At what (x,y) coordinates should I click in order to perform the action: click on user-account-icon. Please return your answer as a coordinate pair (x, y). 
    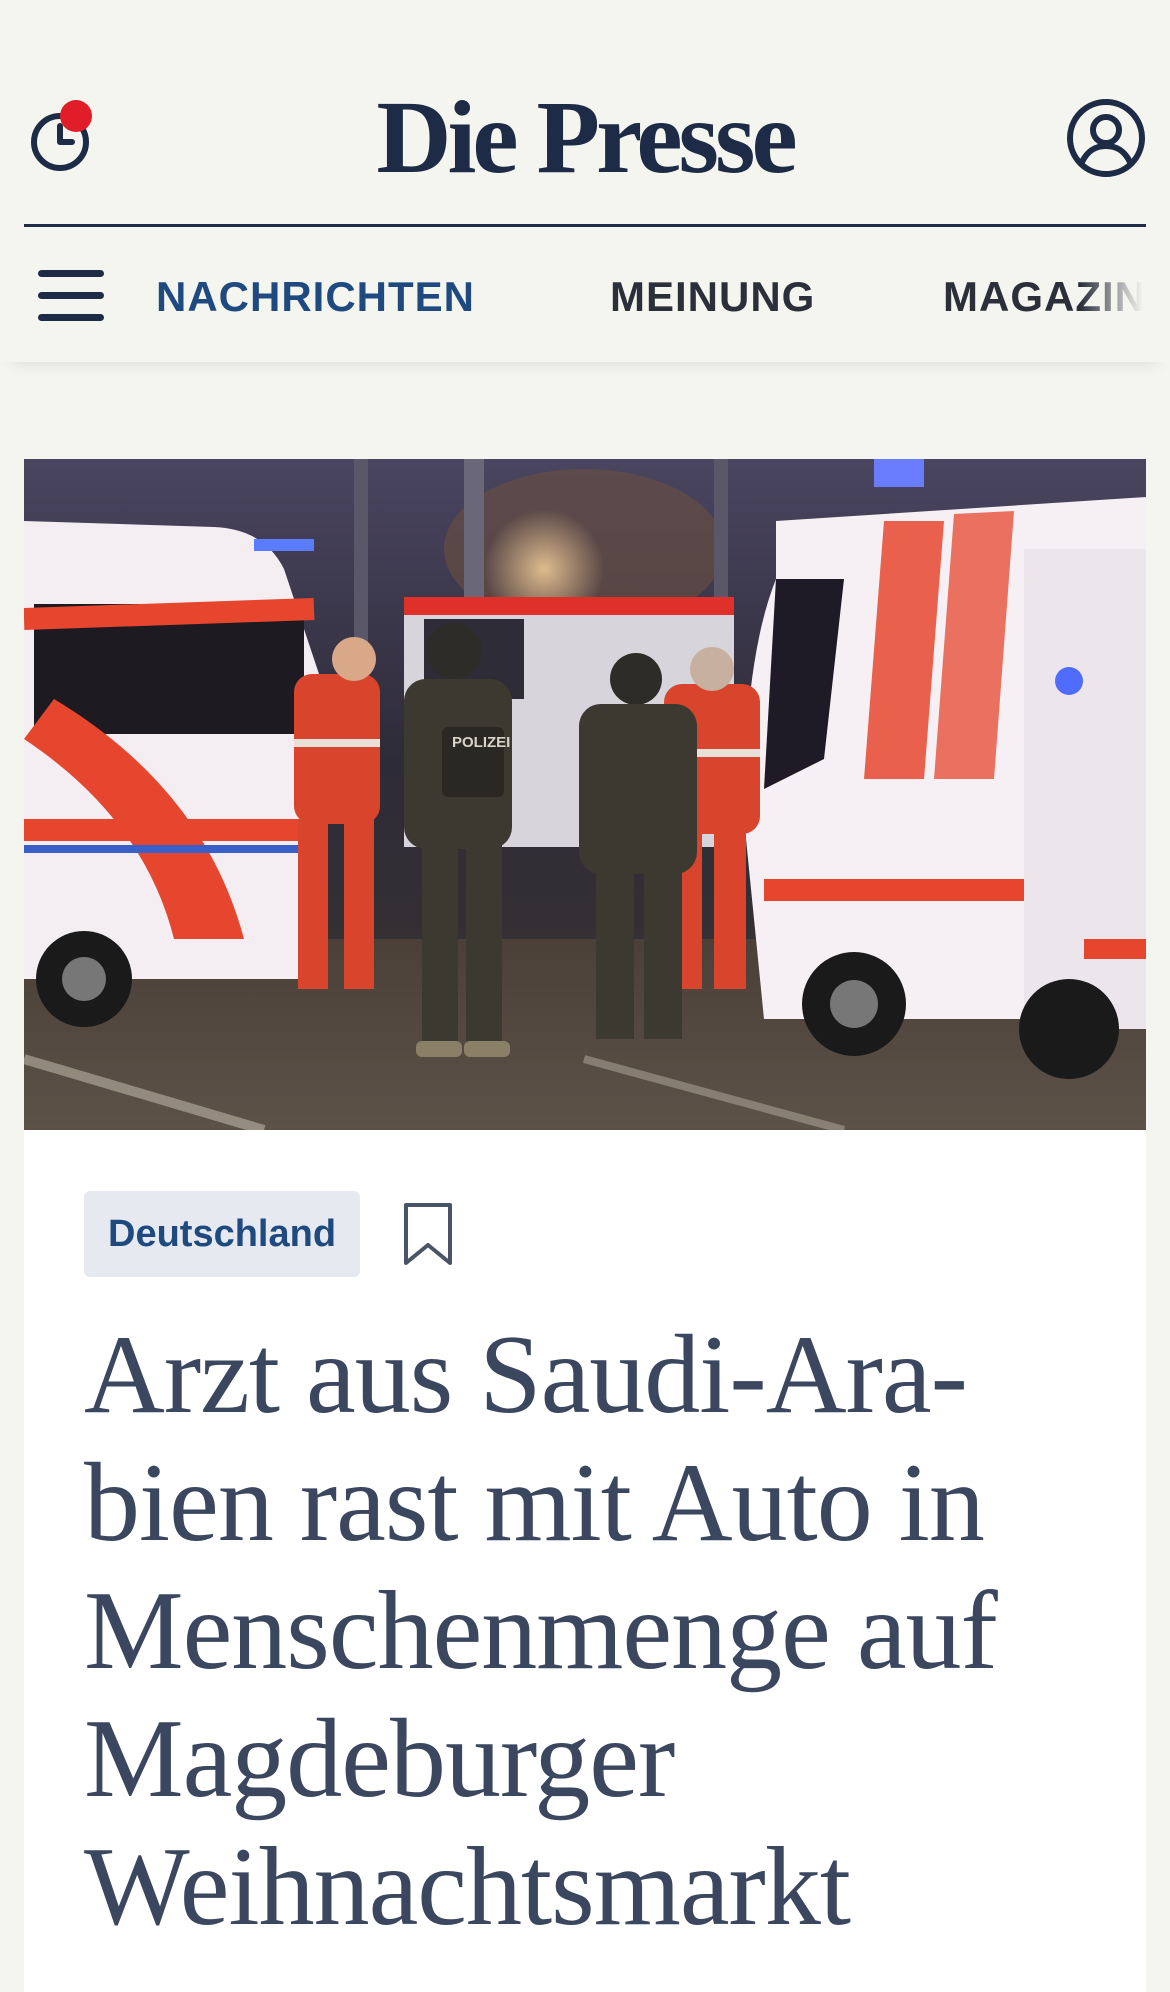
    Looking at the image, I should click on (1106, 138).